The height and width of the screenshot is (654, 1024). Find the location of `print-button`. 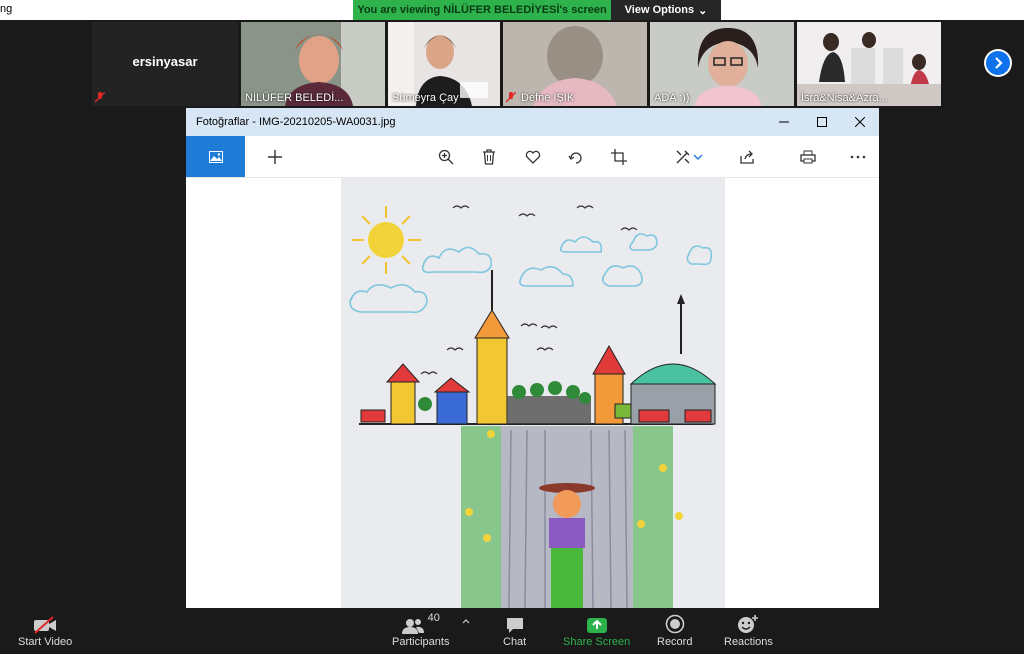

print-button is located at coordinates (808, 157).